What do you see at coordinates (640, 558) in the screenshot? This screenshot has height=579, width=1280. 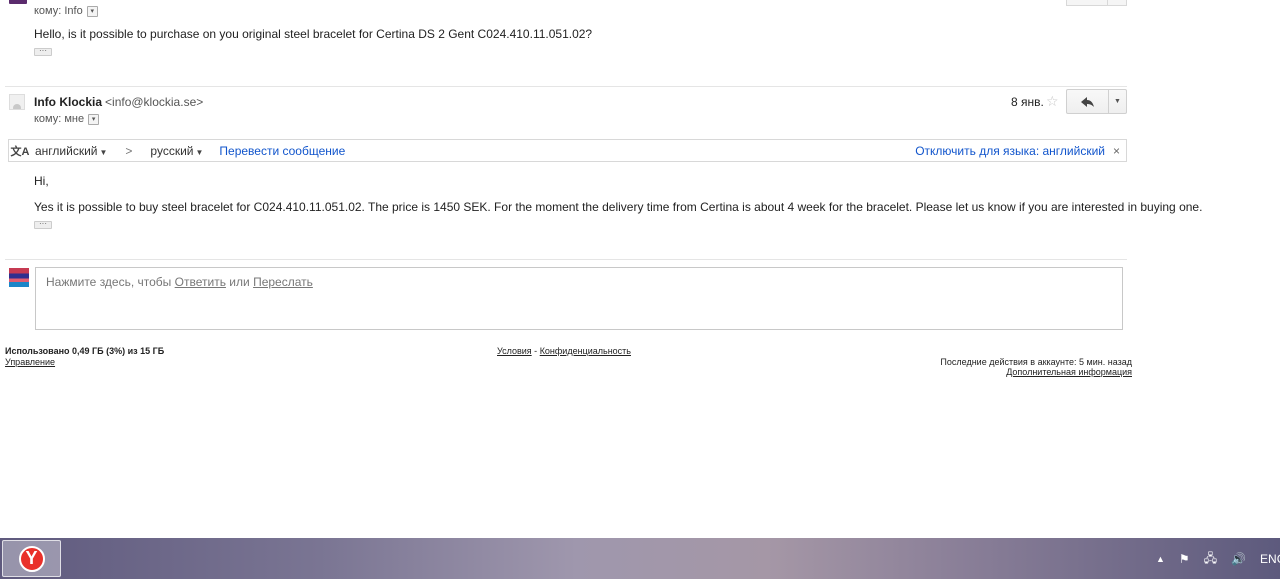 I see `taskbar` at bounding box center [640, 558].